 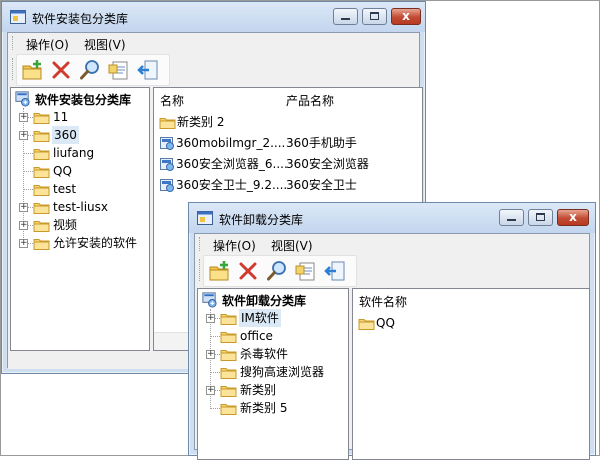 What do you see at coordinates (261, 220) in the screenshot?
I see `window-title: 软件卸载分类库` at bounding box center [261, 220].